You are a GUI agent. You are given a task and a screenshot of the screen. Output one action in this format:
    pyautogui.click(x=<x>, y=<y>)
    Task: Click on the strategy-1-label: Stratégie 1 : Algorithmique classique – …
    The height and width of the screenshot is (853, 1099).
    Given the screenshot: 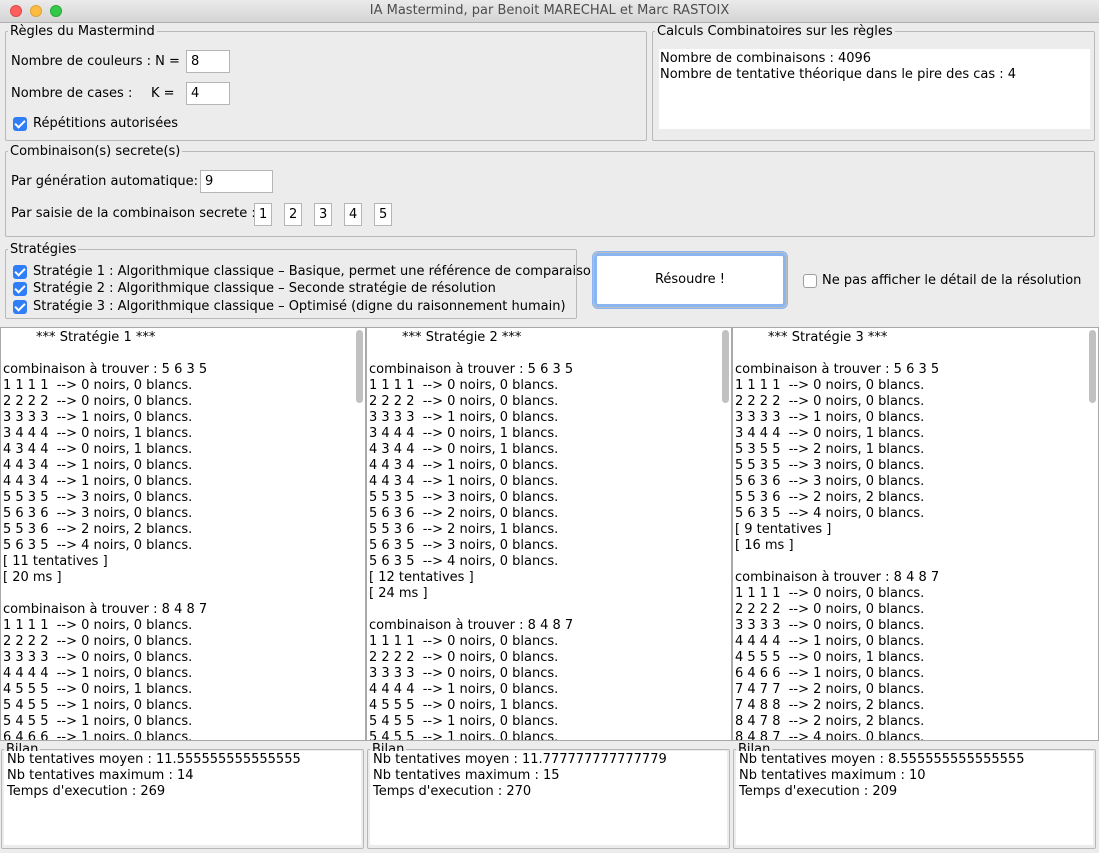 What is the action you would take?
    pyautogui.click(x=316, y=271)
    